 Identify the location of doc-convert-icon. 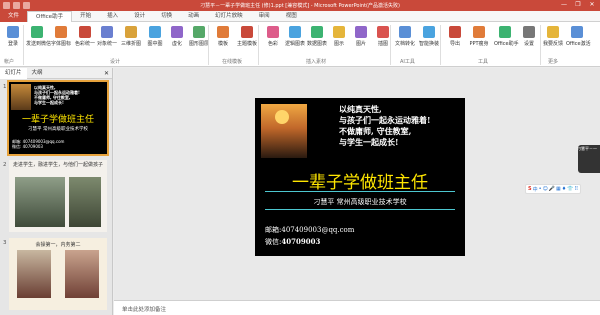
(405, 32).